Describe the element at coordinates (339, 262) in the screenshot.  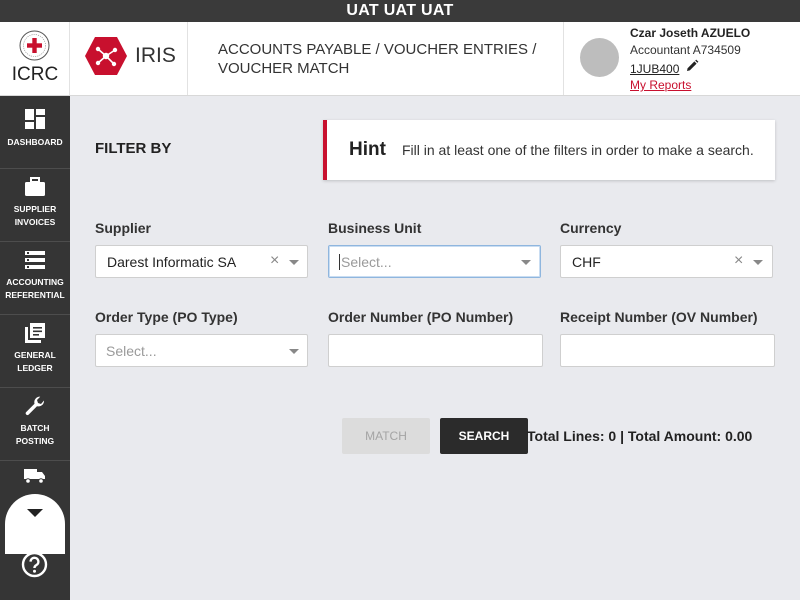
I see `text-cursor` at that location.